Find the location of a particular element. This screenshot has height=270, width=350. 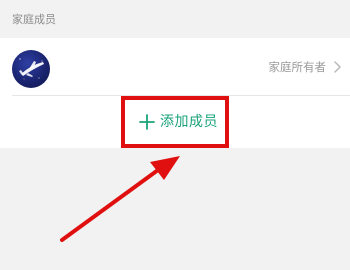

annotation-arrow is located at coordinates (120, 199).